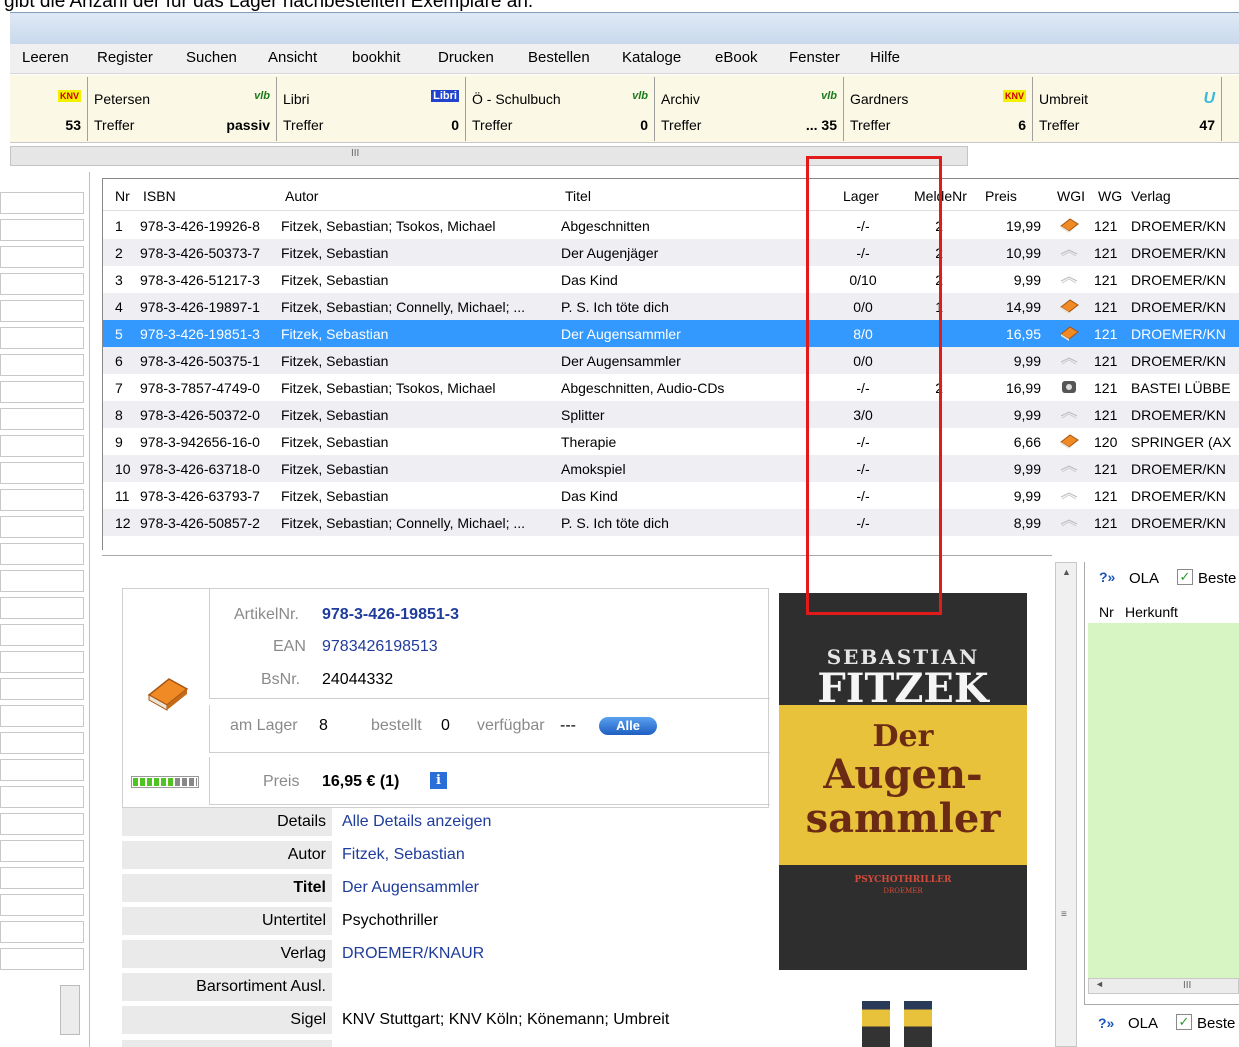  What do you see at coordinates (1071, 196) in the screenshot?
I see `col-wgi: WGI` at bounding box center [1071, 196].